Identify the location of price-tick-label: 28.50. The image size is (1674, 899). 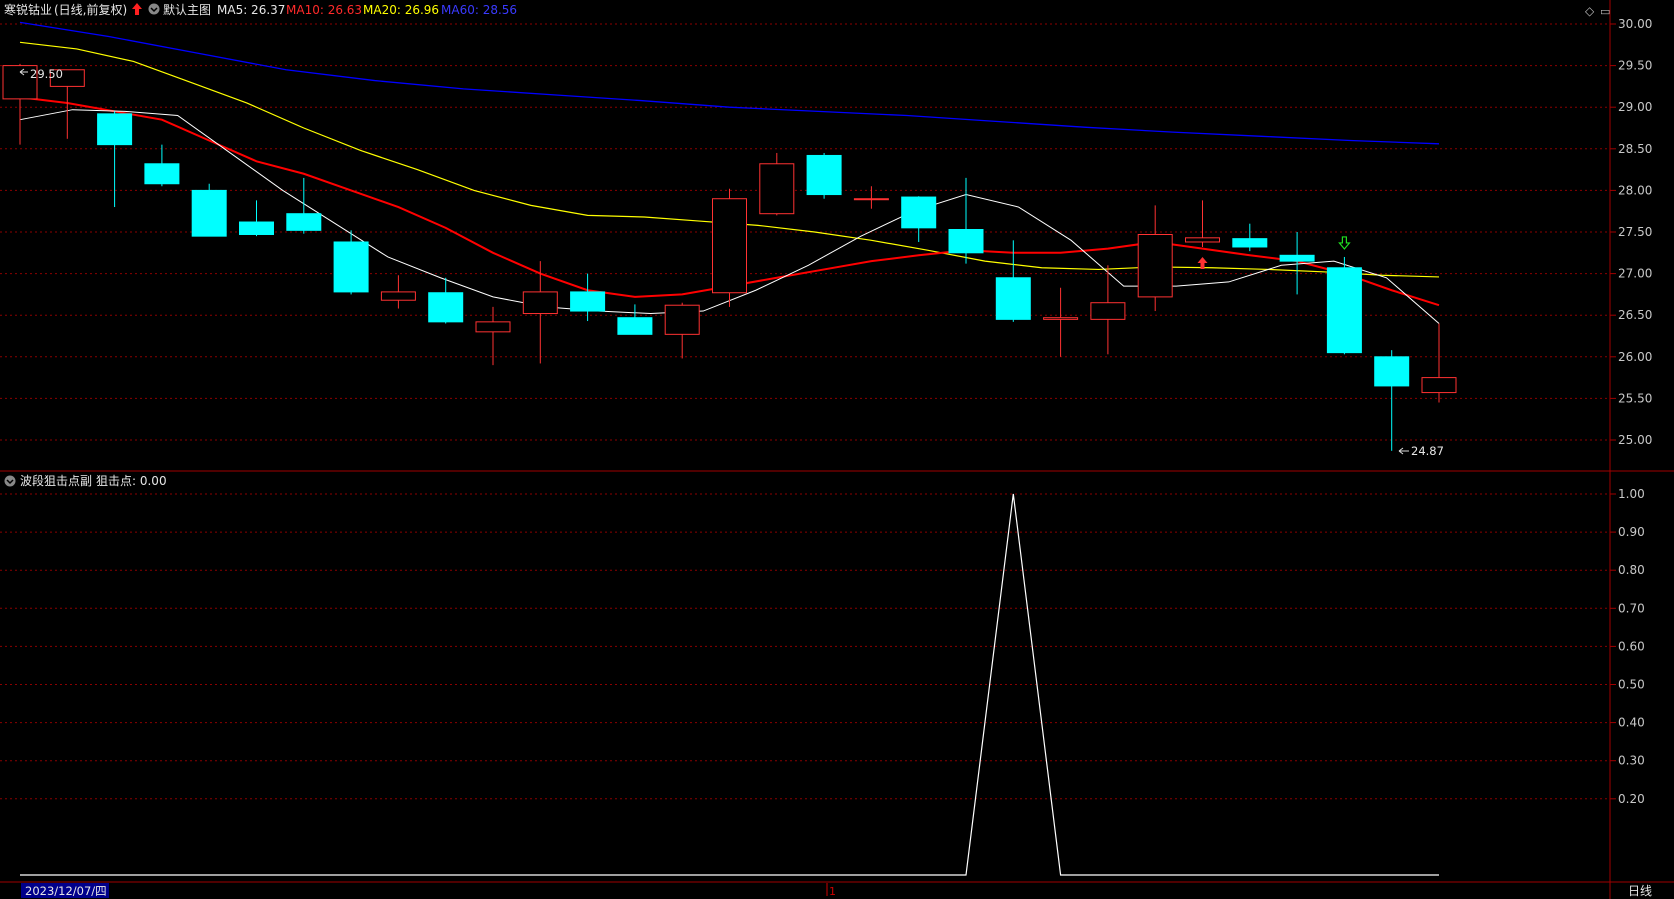
(1635, 149).